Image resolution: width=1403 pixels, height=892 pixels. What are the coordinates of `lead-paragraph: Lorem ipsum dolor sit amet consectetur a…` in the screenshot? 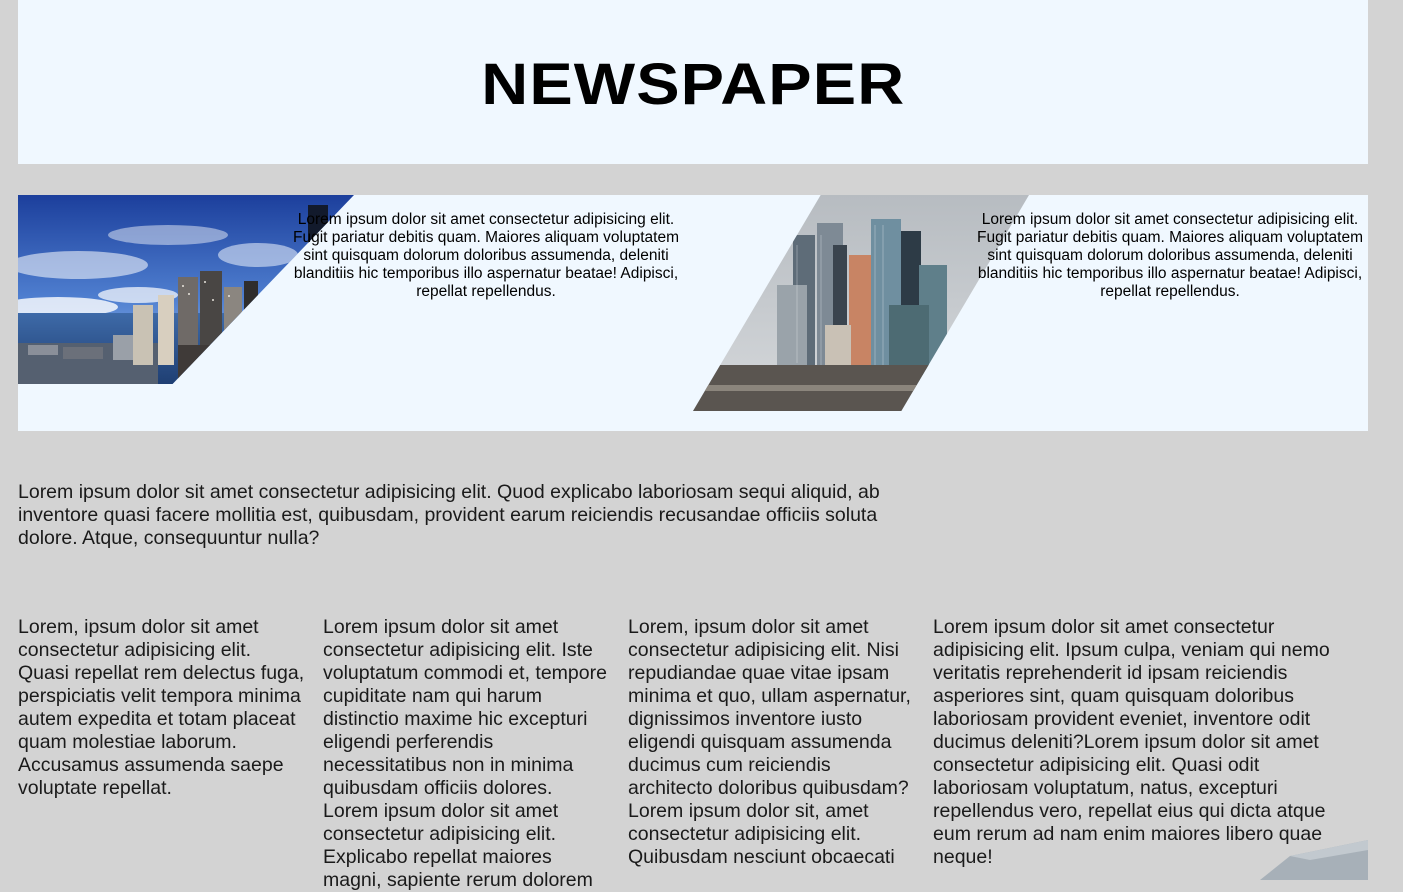 It's located at (449, 515).